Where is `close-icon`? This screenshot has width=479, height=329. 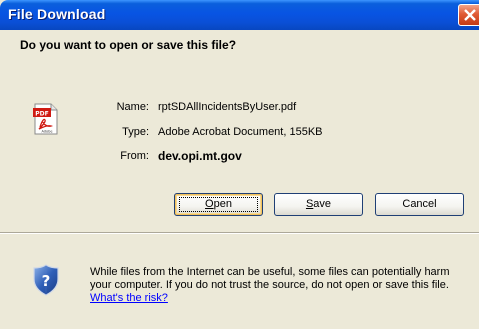
close-icon is located at coordinates (470, 15).